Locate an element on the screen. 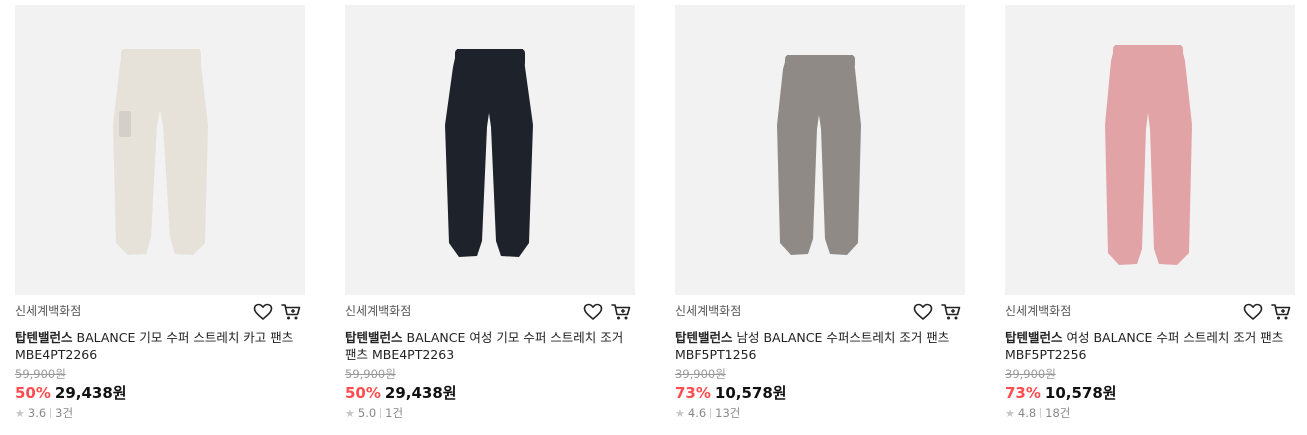  review-count: 1건 is located at coordinates (394, 413).